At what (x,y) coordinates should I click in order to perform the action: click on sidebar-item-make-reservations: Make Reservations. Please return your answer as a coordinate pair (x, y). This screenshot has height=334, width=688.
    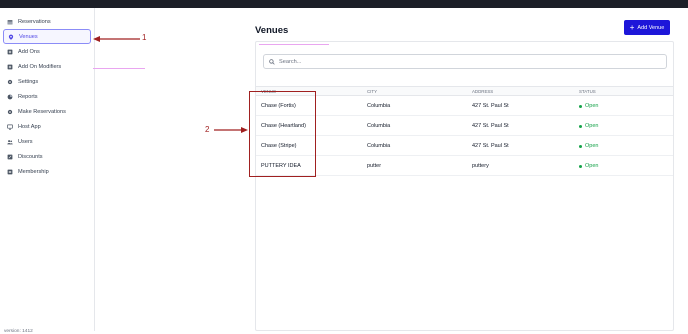
    Looking at the image, I should click on (47, 111).